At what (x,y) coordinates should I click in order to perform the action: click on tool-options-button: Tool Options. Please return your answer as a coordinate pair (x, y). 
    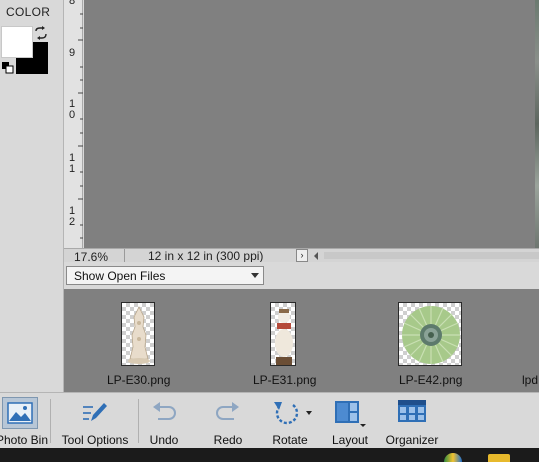
    Looking at the image, I should click on (95, 421).